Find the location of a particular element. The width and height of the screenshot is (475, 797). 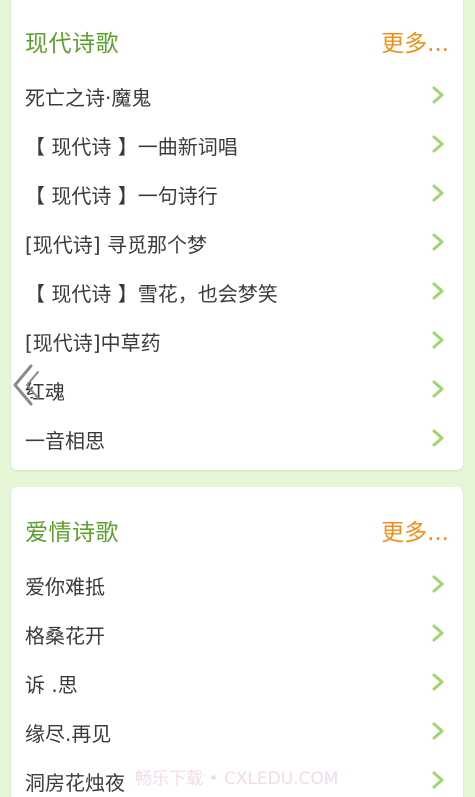

item-label: 【 现代诗 】一句诗行 is located at coordinates (121, 196).